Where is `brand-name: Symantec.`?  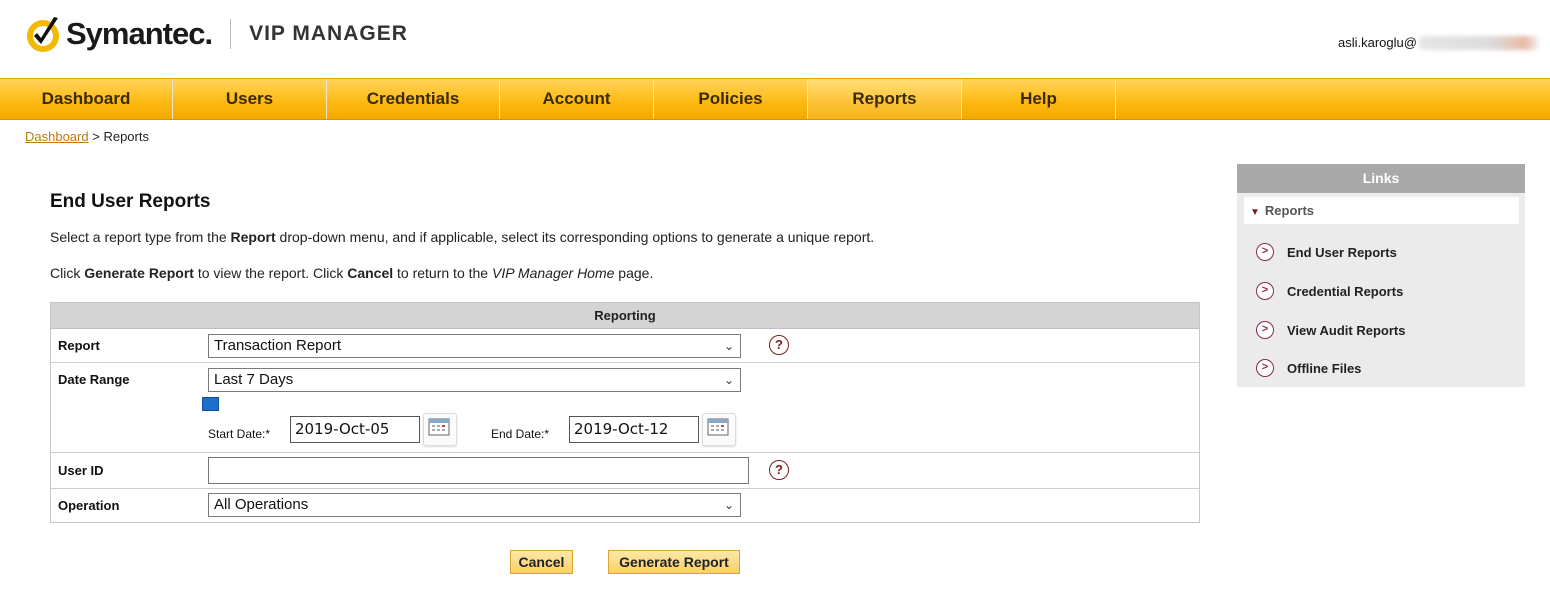 brand-name: Symantec. is located at coordinates (139, 33).